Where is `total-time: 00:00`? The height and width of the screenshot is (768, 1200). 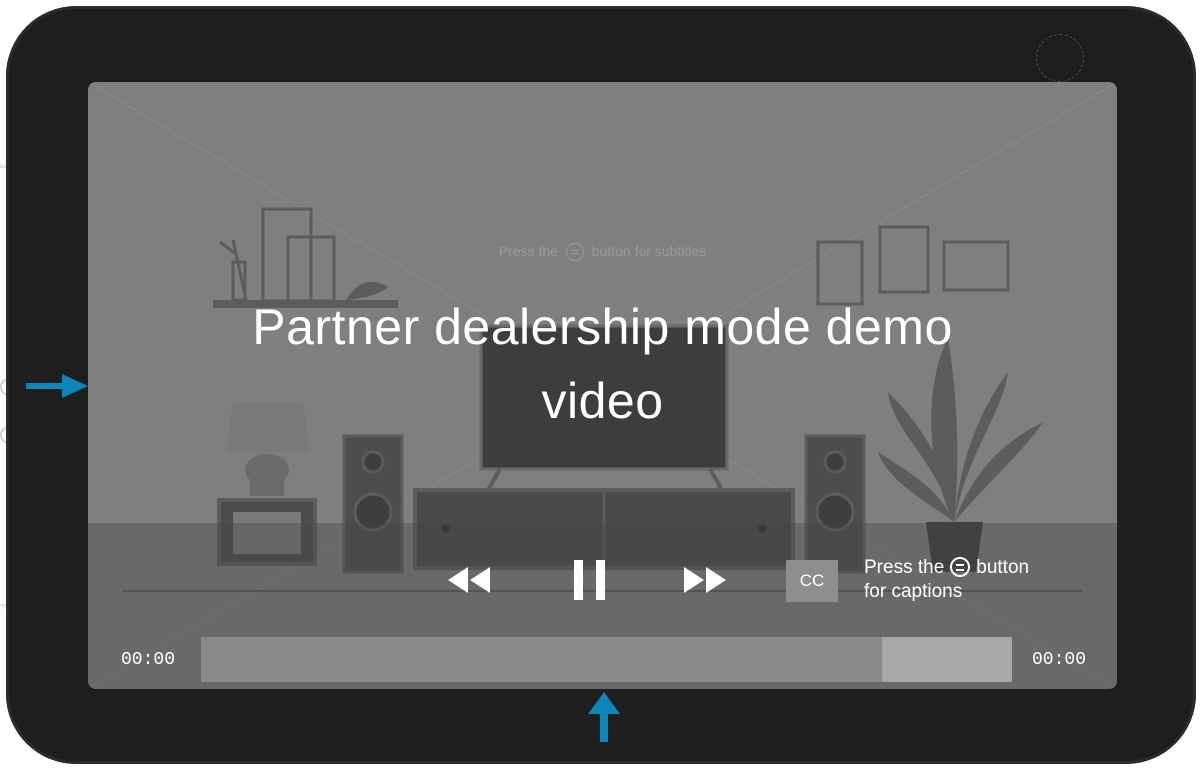 total-time: 00:00 is located at coordinates (1059, 660).